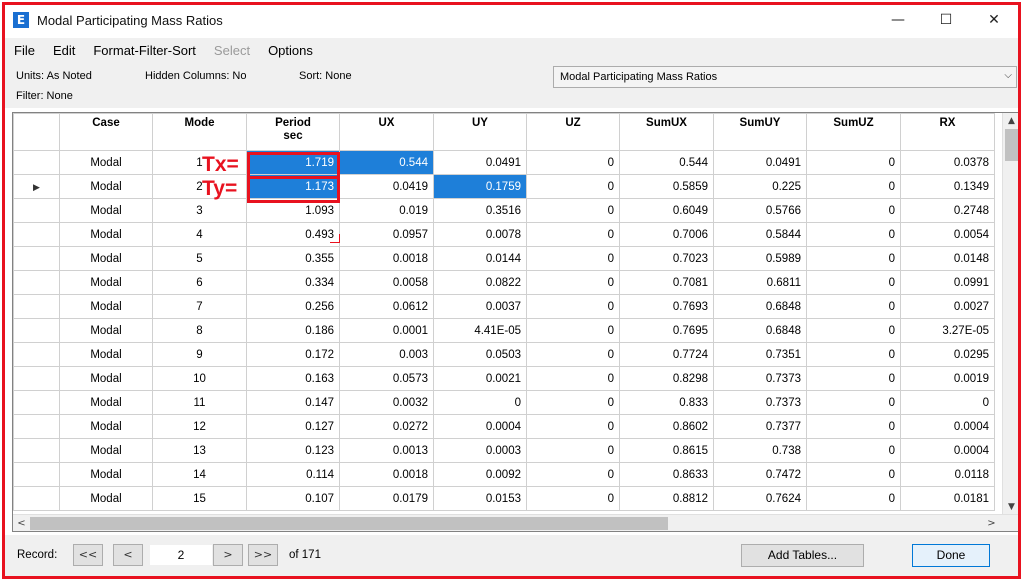 The image size is (1024, 582). What do you see at coordinates (293, 498) in the screenshot?
I see `cell-period: 0.107` at bounding box center [293, 498].